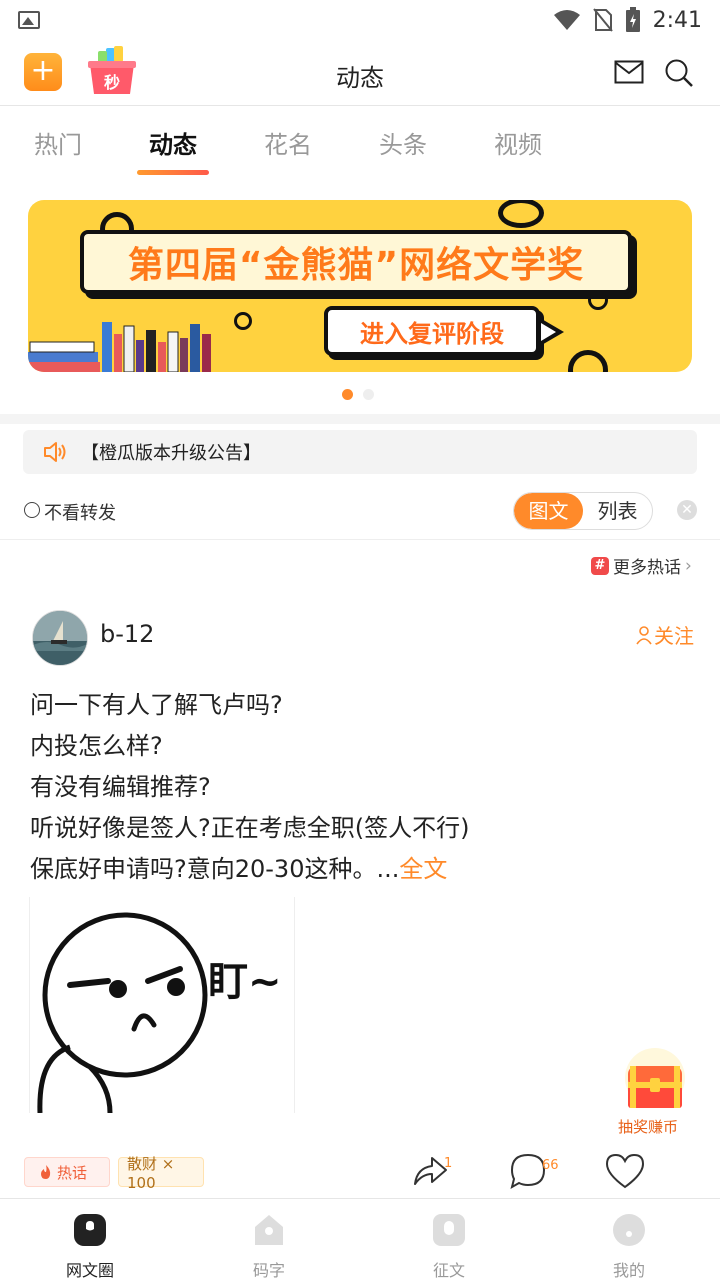 The image size is (720, 1280). I want to click on image-notification-icon, so click(29, 20).